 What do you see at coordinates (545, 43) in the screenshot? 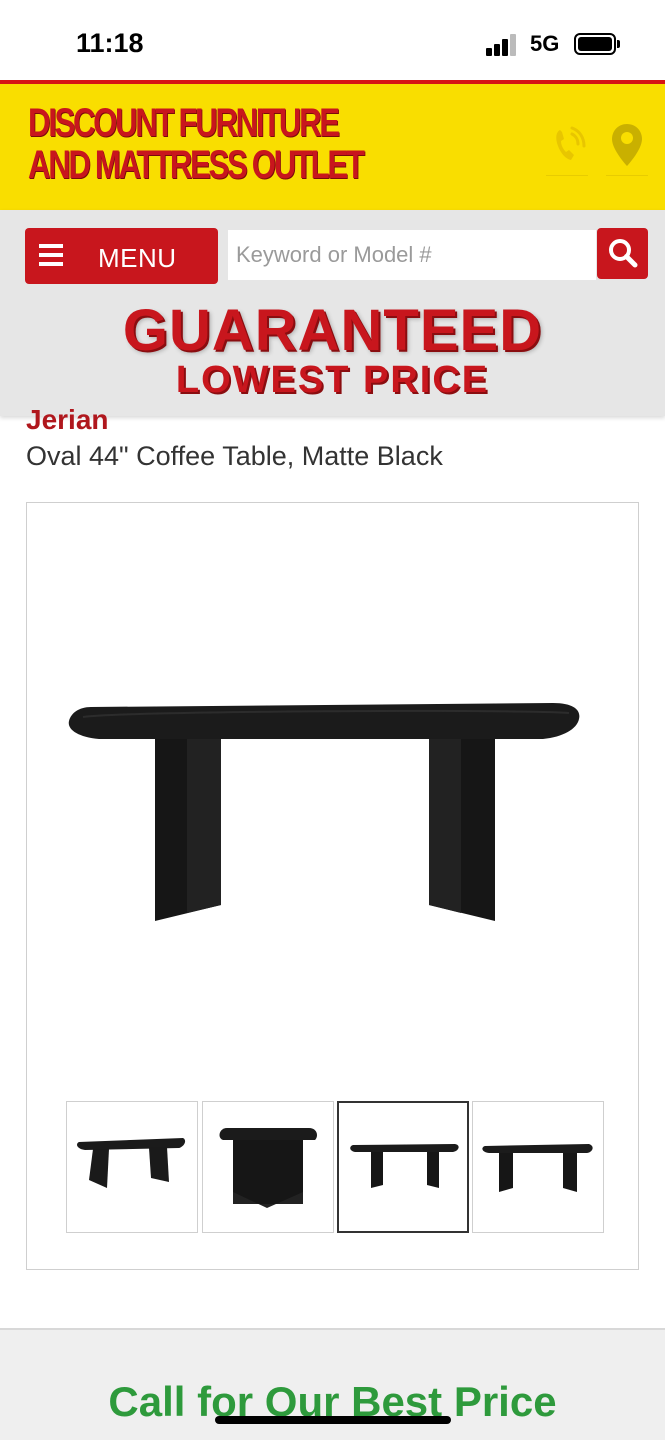
I see `network-label: 5G` at bounding box center [545, 43].